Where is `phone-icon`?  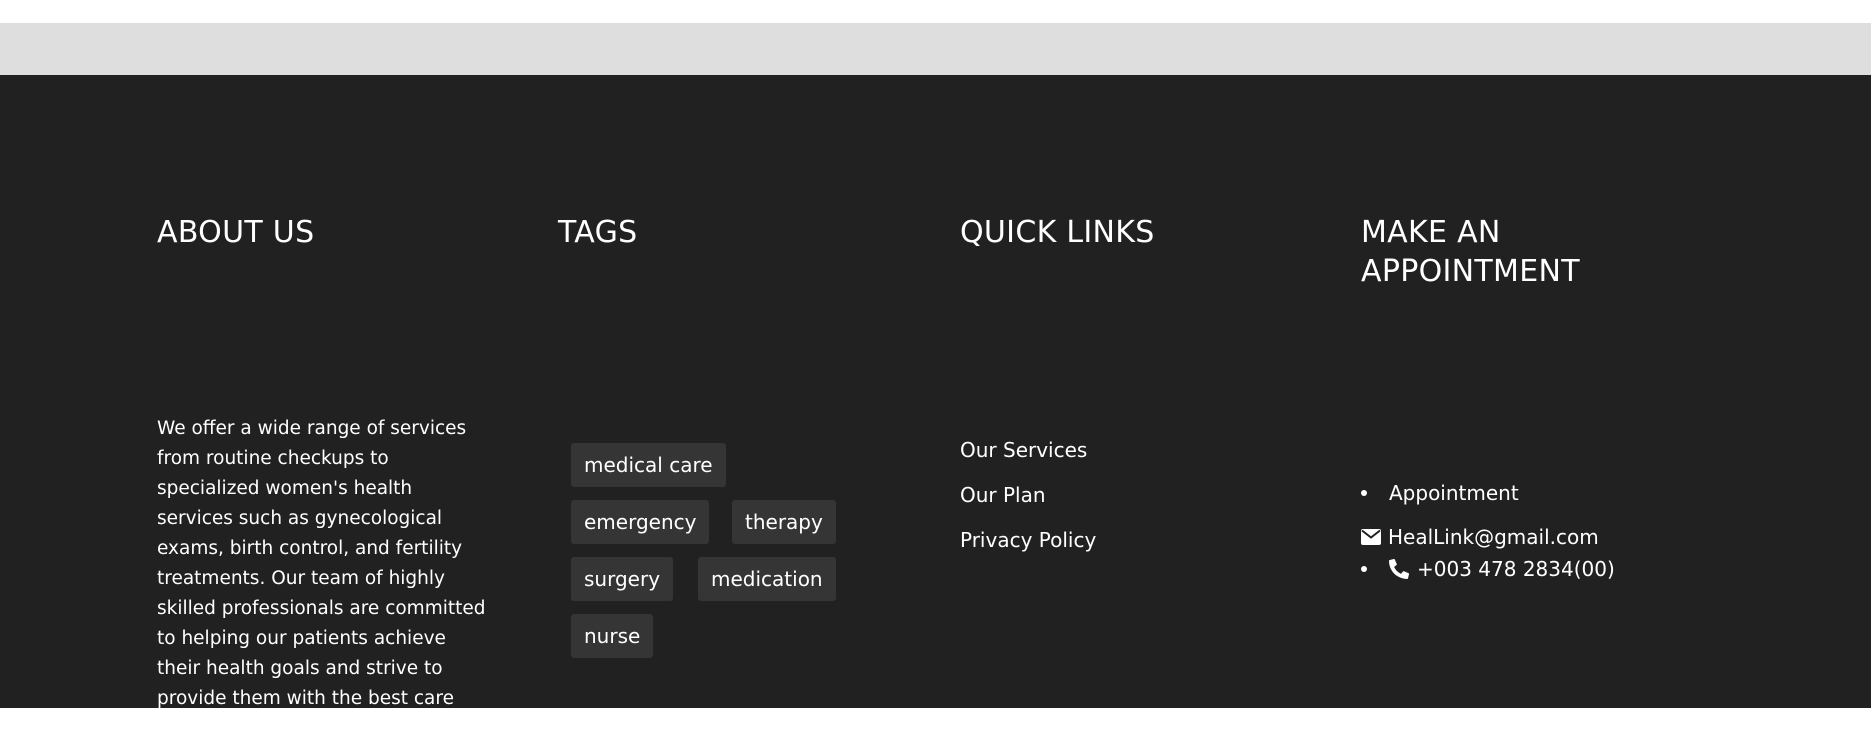
phone-icon is located at coordinates (1399, 569).